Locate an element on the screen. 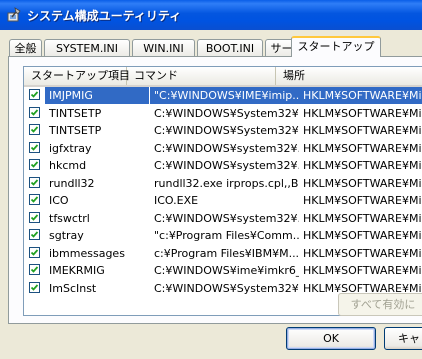 The width and height of the screenshot is (422, 359). list-header: スタートアップ項目 コマンド 場所 is located at coordinates (223, 77).